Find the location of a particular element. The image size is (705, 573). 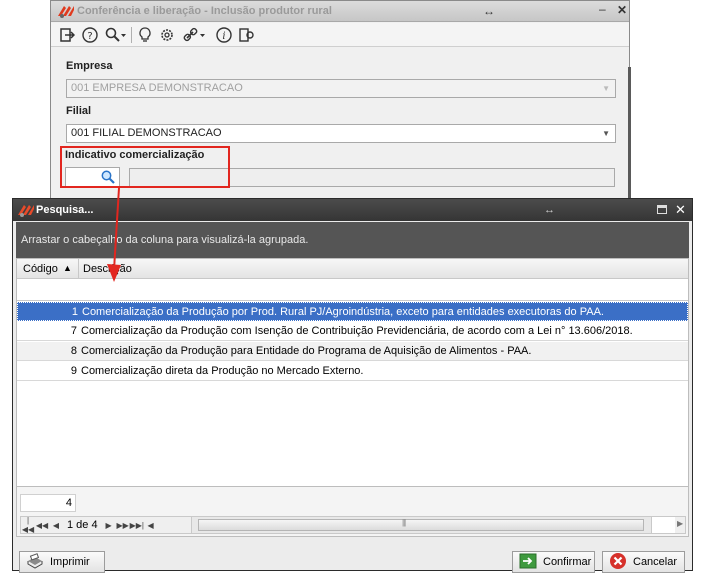

first-page-icon: |◀◀ is located at coordinates (28, 525).